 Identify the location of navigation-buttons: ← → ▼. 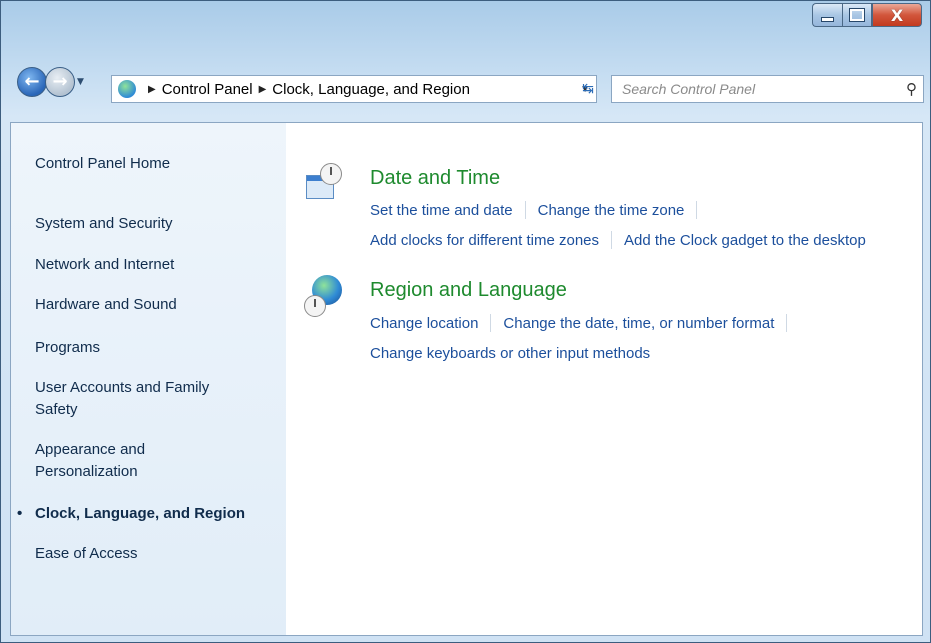
(50, 82).